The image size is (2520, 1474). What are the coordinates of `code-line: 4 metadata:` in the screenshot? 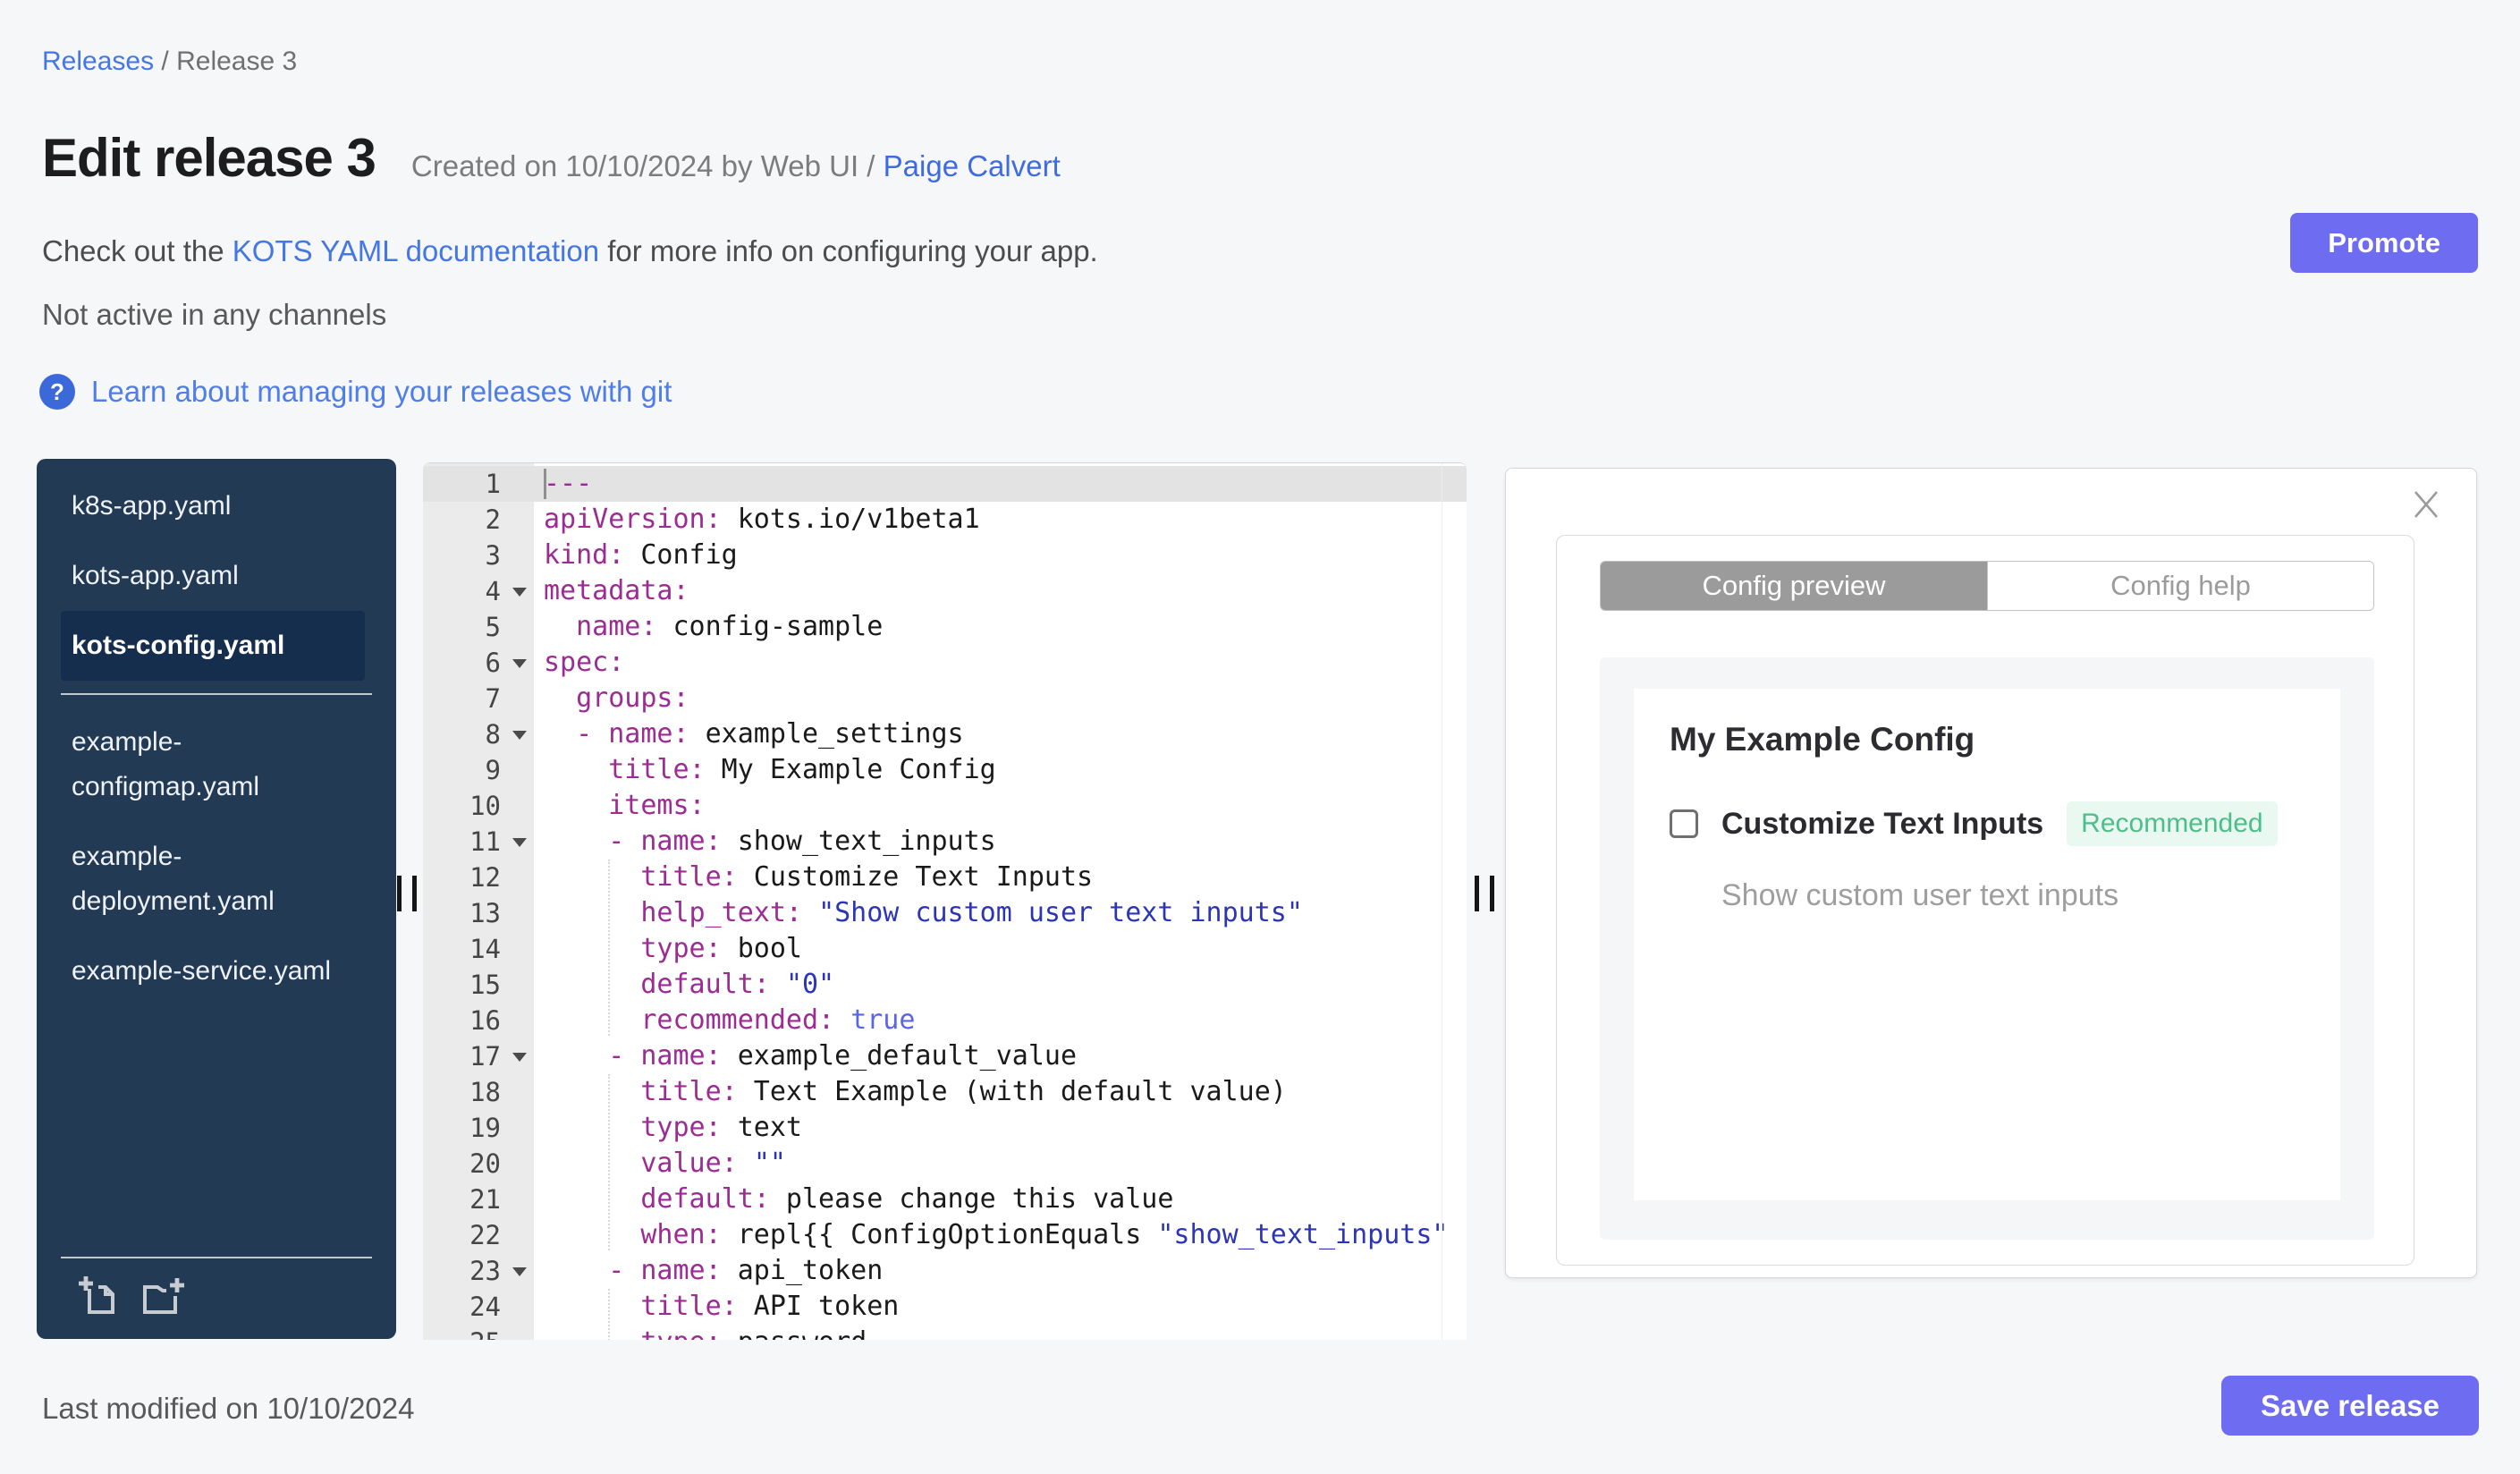 It's located at (945, 591).